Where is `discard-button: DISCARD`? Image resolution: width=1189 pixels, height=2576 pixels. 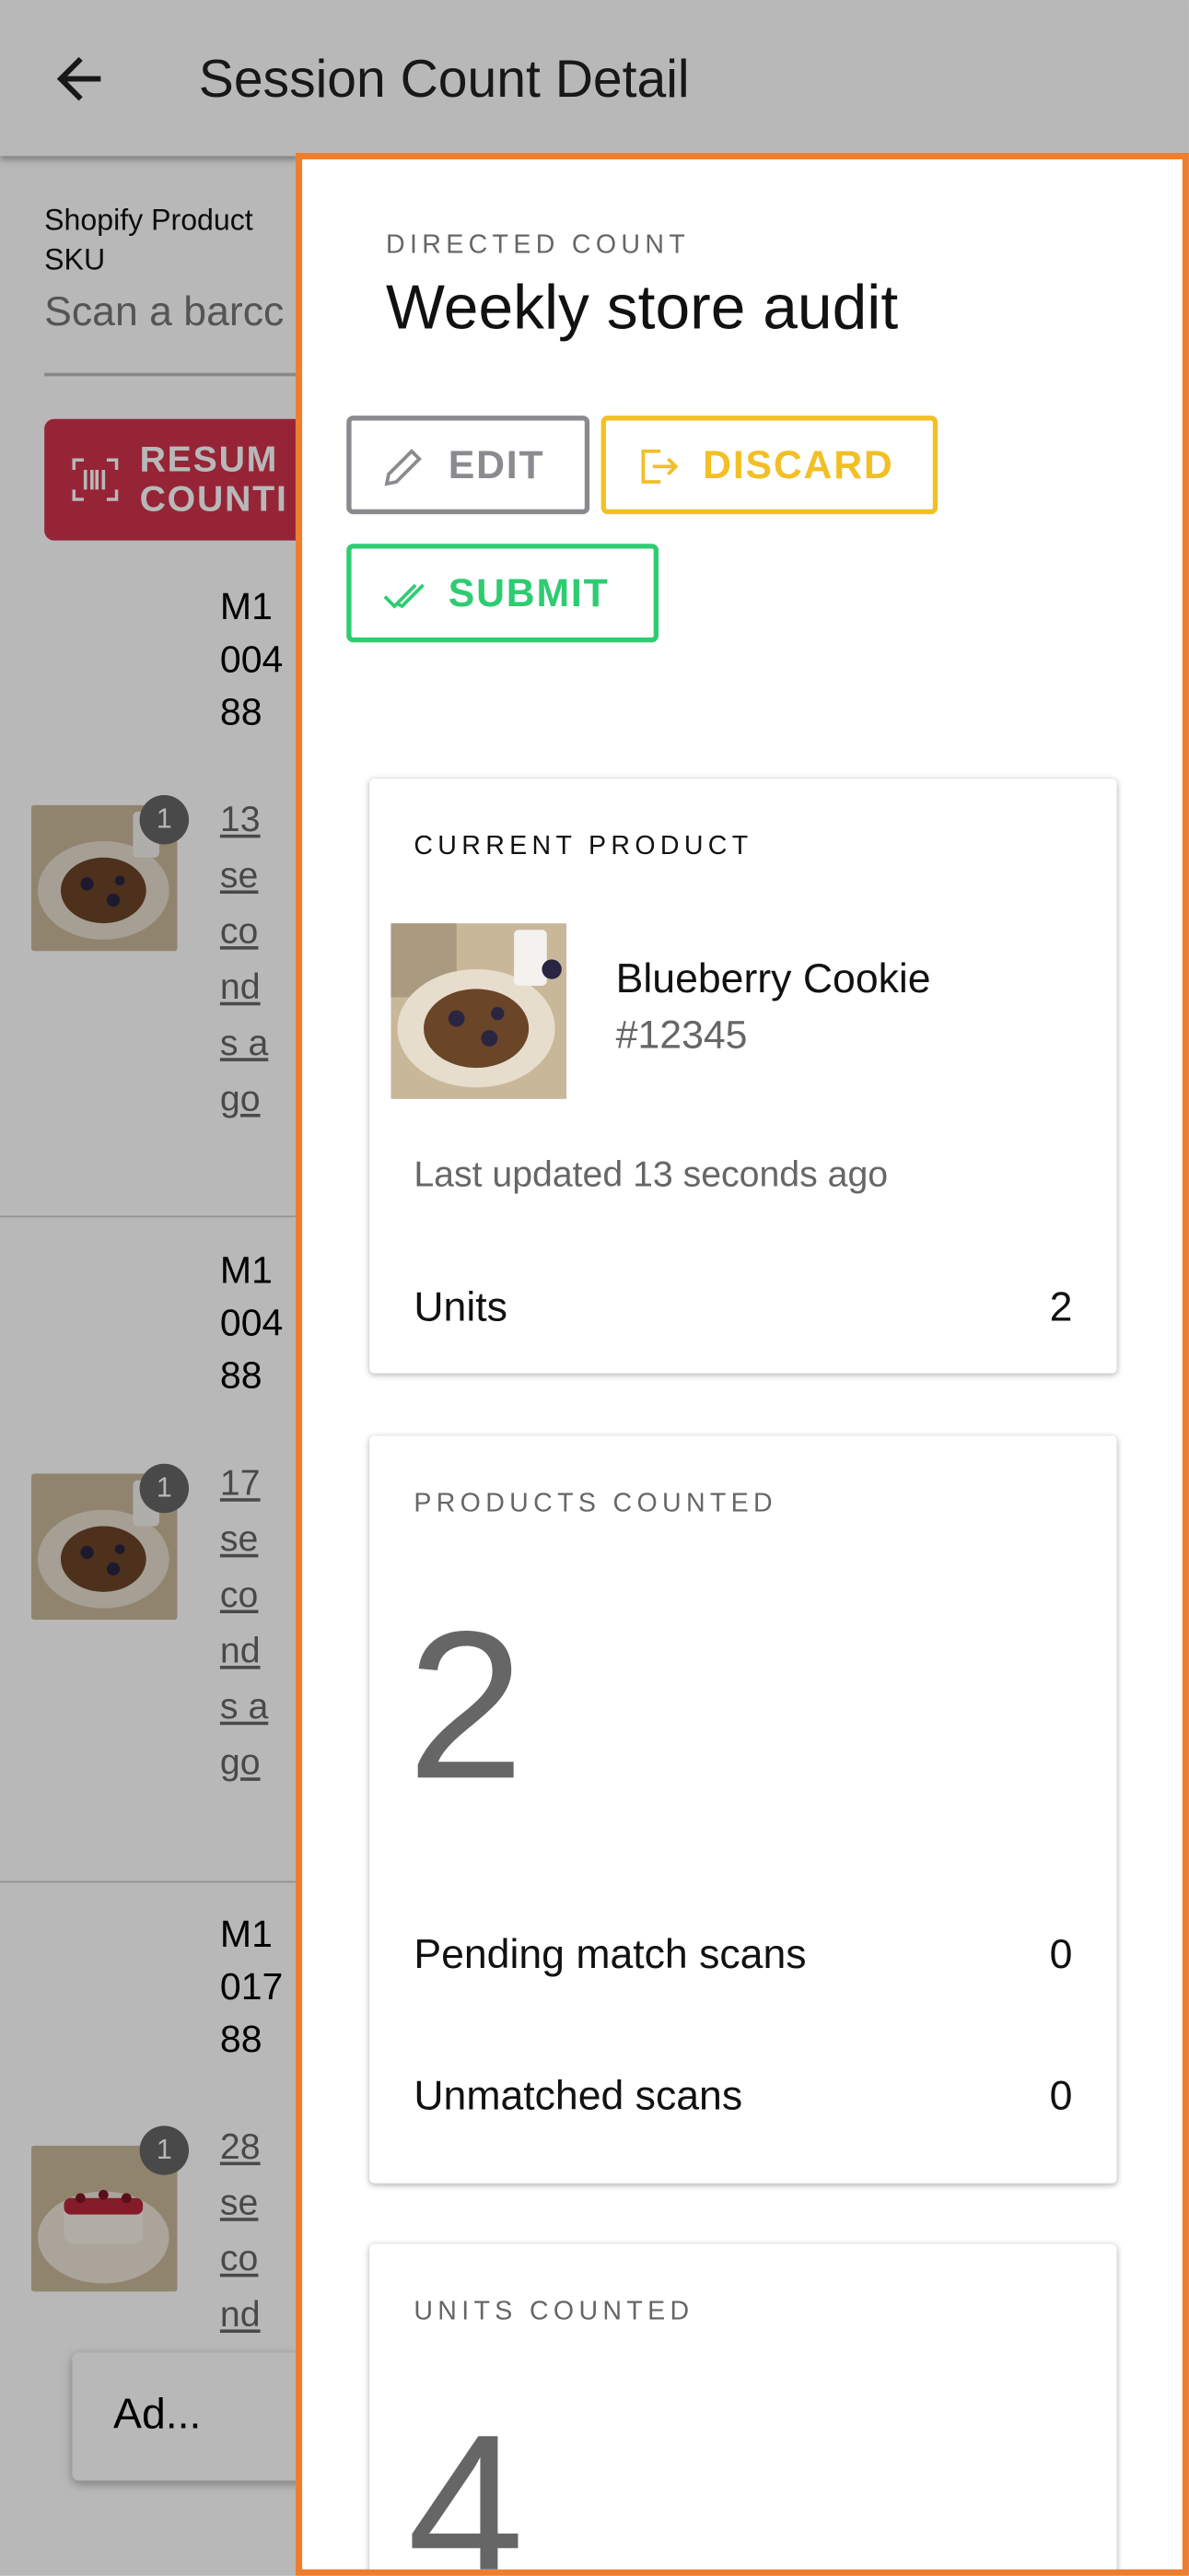
discard-button: DISCARD is located at coordinates (769, 465).